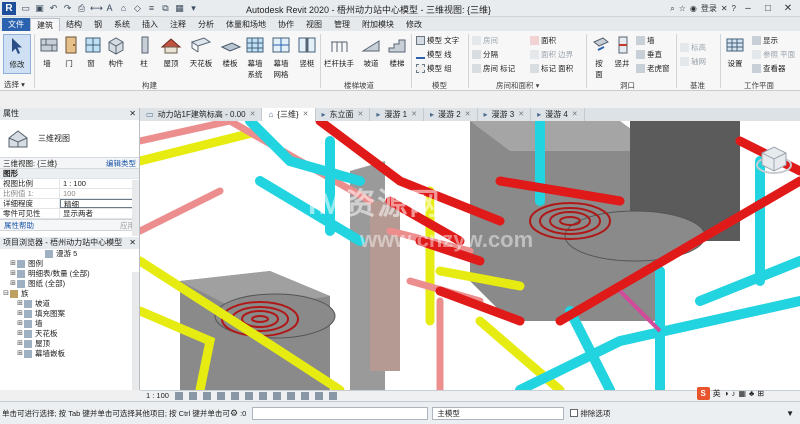  I want to click on show-workplane-button: 显示, so click(765, 40).